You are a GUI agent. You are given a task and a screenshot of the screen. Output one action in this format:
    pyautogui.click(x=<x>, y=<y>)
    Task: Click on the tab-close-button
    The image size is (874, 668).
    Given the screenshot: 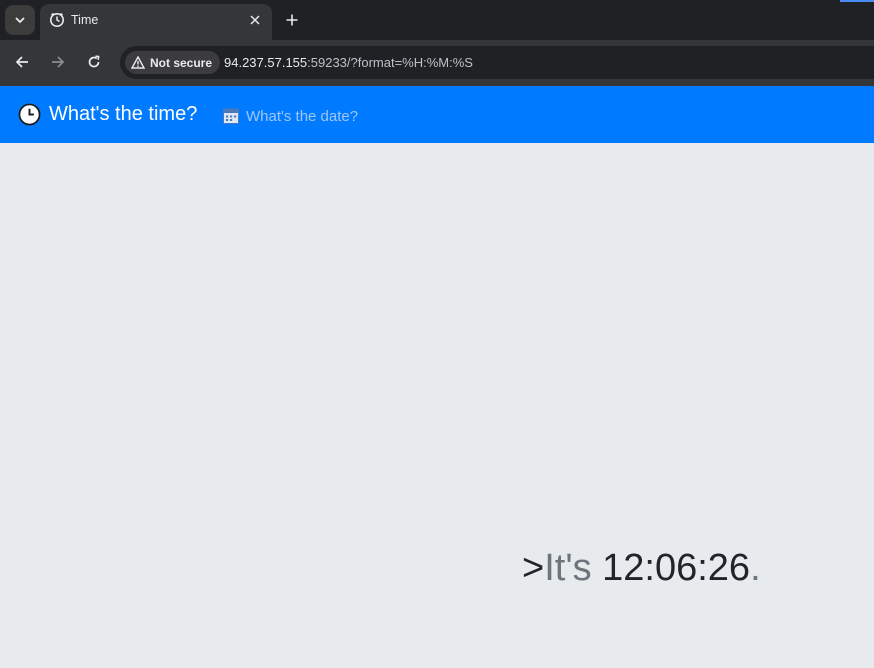 What is the action you would take?
    pyautogui.click(x=255, y=20)
    